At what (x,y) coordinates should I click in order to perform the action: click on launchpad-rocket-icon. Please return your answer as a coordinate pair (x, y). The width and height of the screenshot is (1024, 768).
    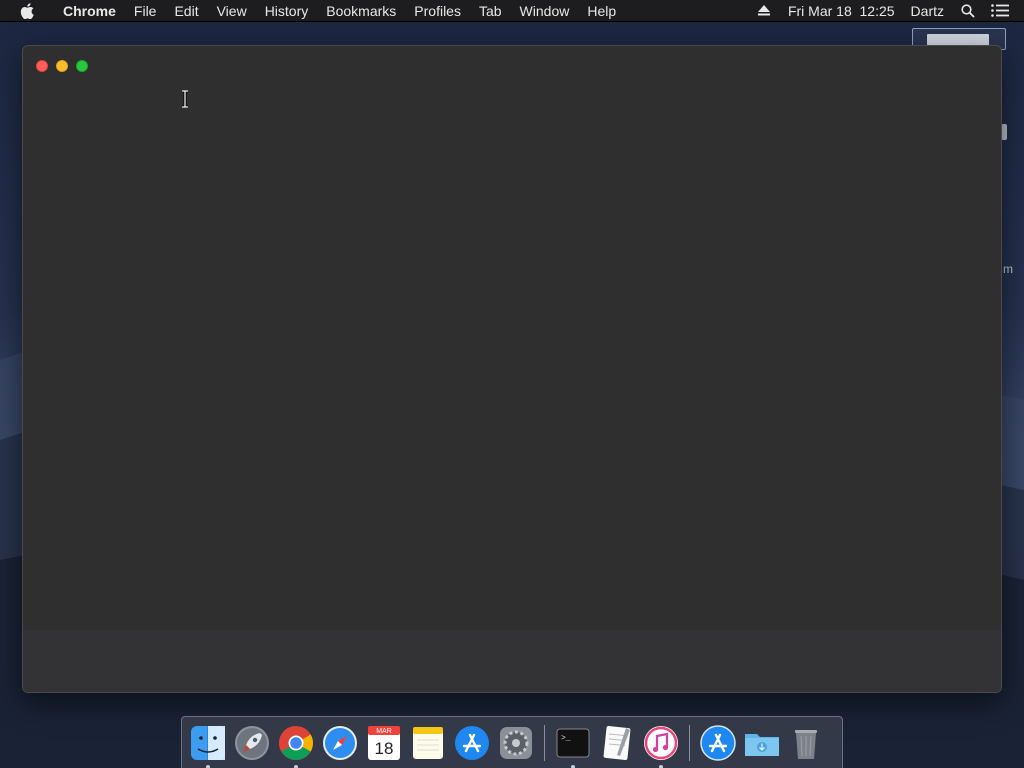
    Looking at the image, I should click on (252, 742).